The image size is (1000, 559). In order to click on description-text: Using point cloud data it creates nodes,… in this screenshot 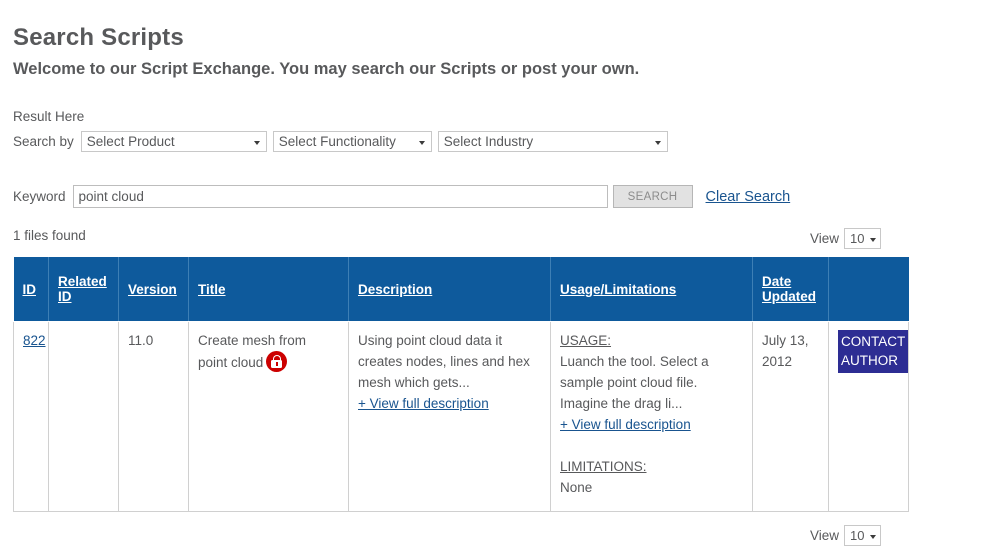, I will do `click(444, 361)`.